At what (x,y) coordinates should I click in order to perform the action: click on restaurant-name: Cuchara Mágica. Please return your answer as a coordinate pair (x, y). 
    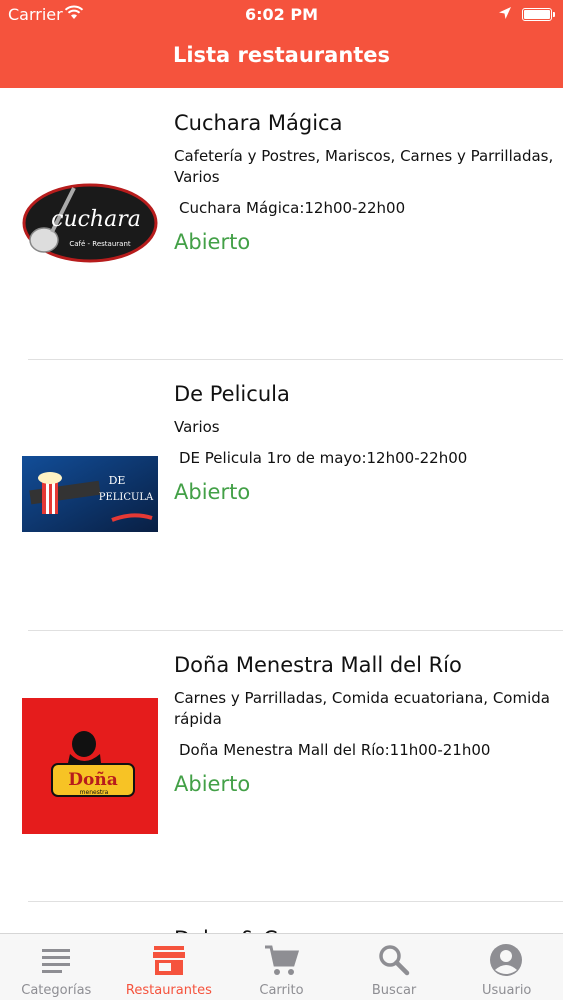
    Looking at the image, I should click on (258, 123).